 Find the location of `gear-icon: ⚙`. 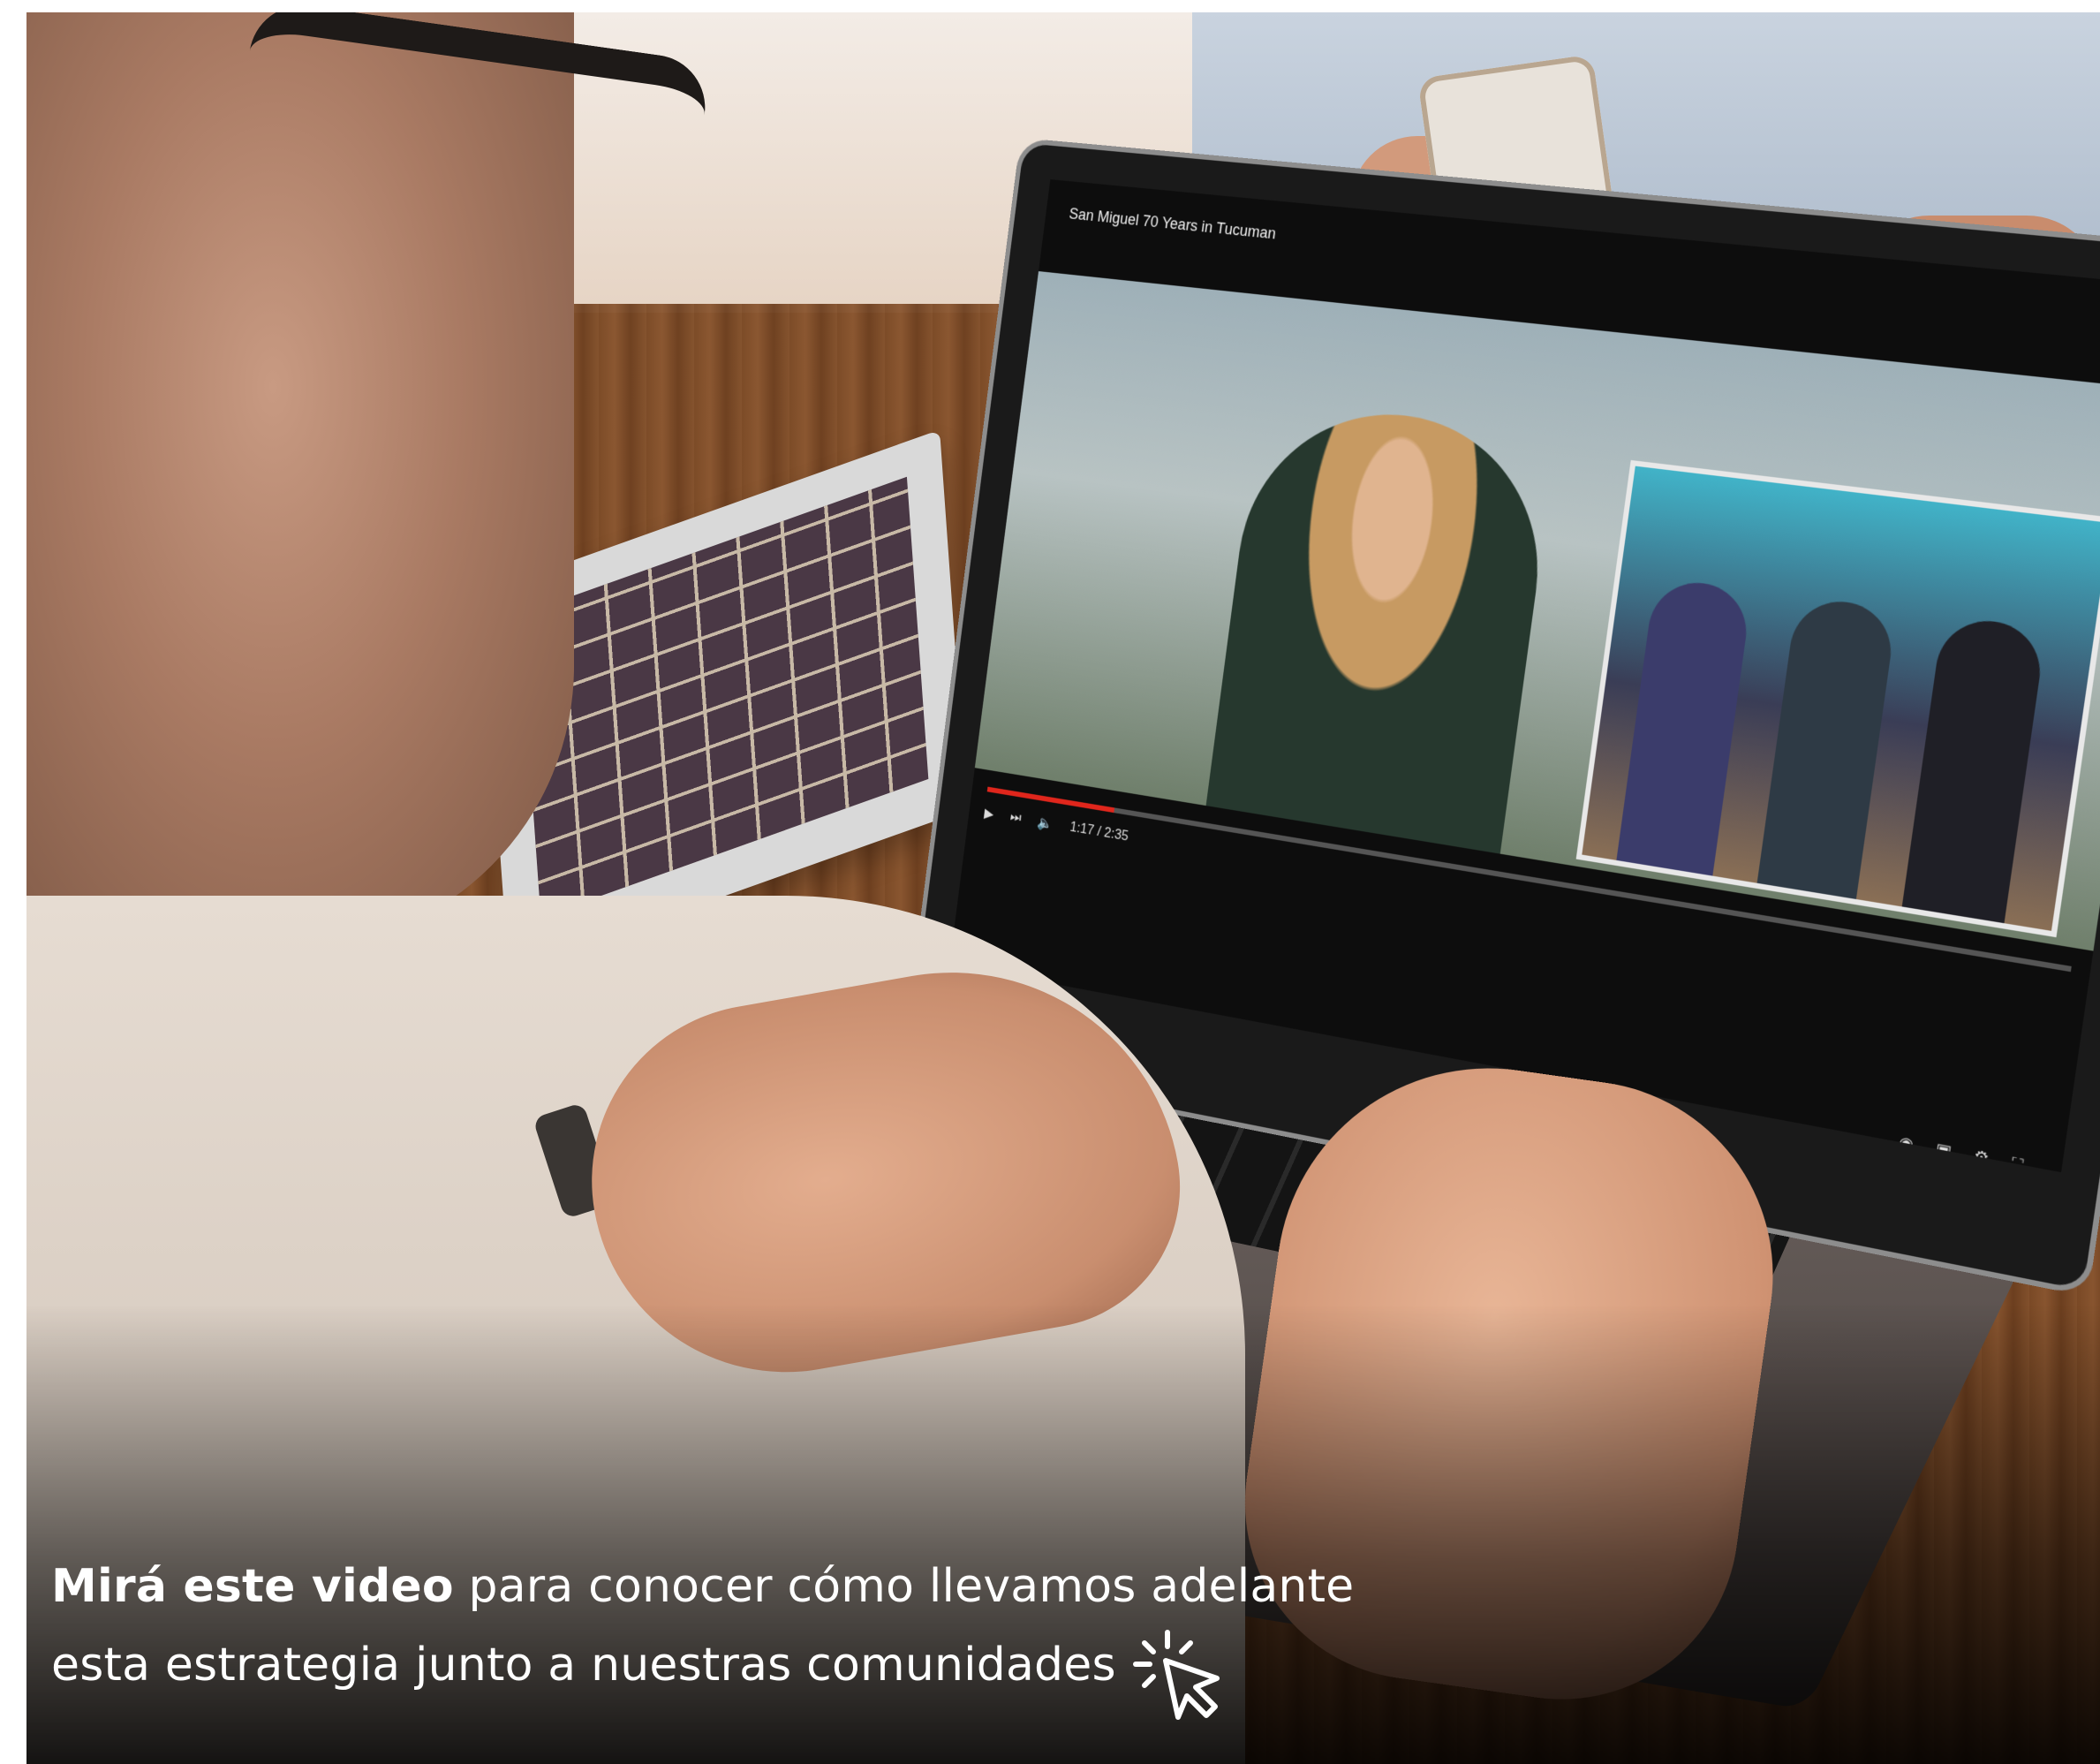

gear-icon: ⚙ is located at coordinates (1981, 1158).